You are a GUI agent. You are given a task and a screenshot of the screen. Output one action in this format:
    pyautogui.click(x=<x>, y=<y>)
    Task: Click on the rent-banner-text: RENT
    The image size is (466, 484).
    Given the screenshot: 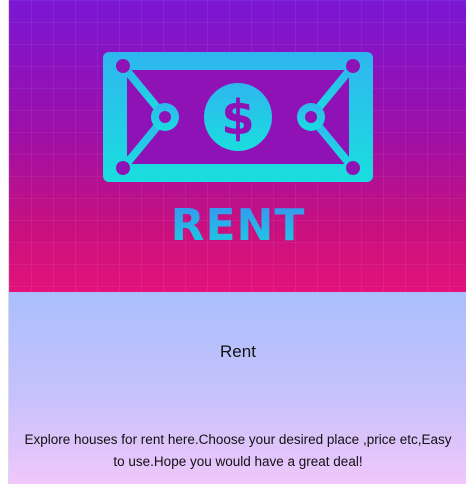 What is the action you would take?
    pyautogui.click(x=237, y=226)
    